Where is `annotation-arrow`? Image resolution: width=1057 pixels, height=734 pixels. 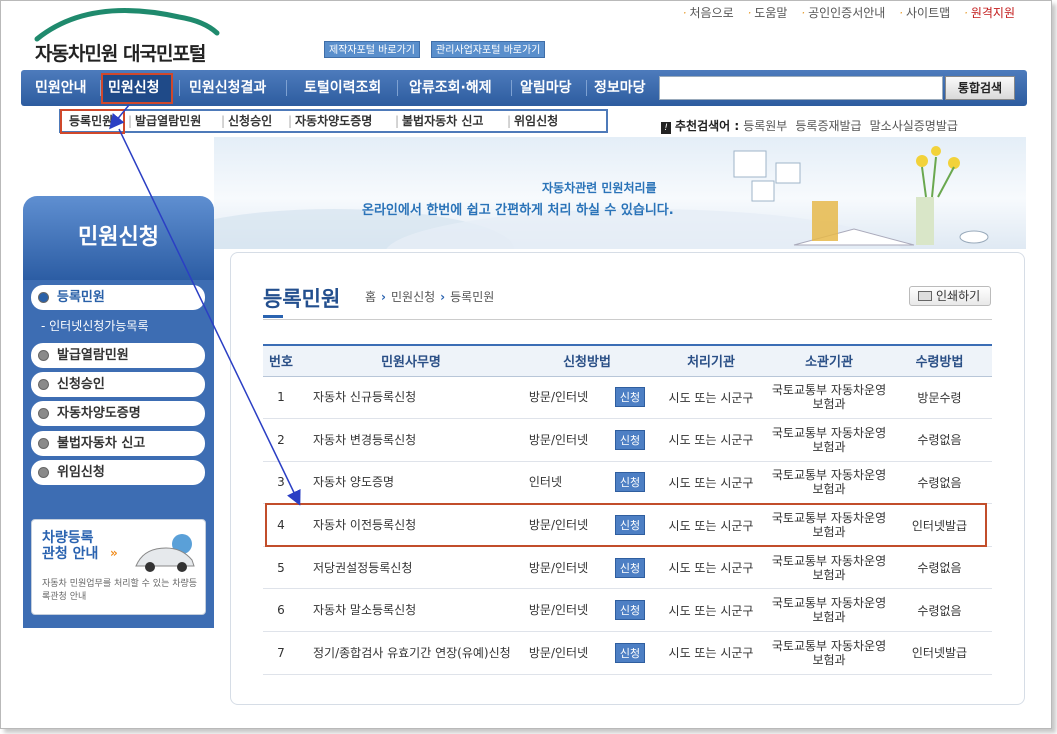
annotation-arrow is located at coordinates (205, 305).